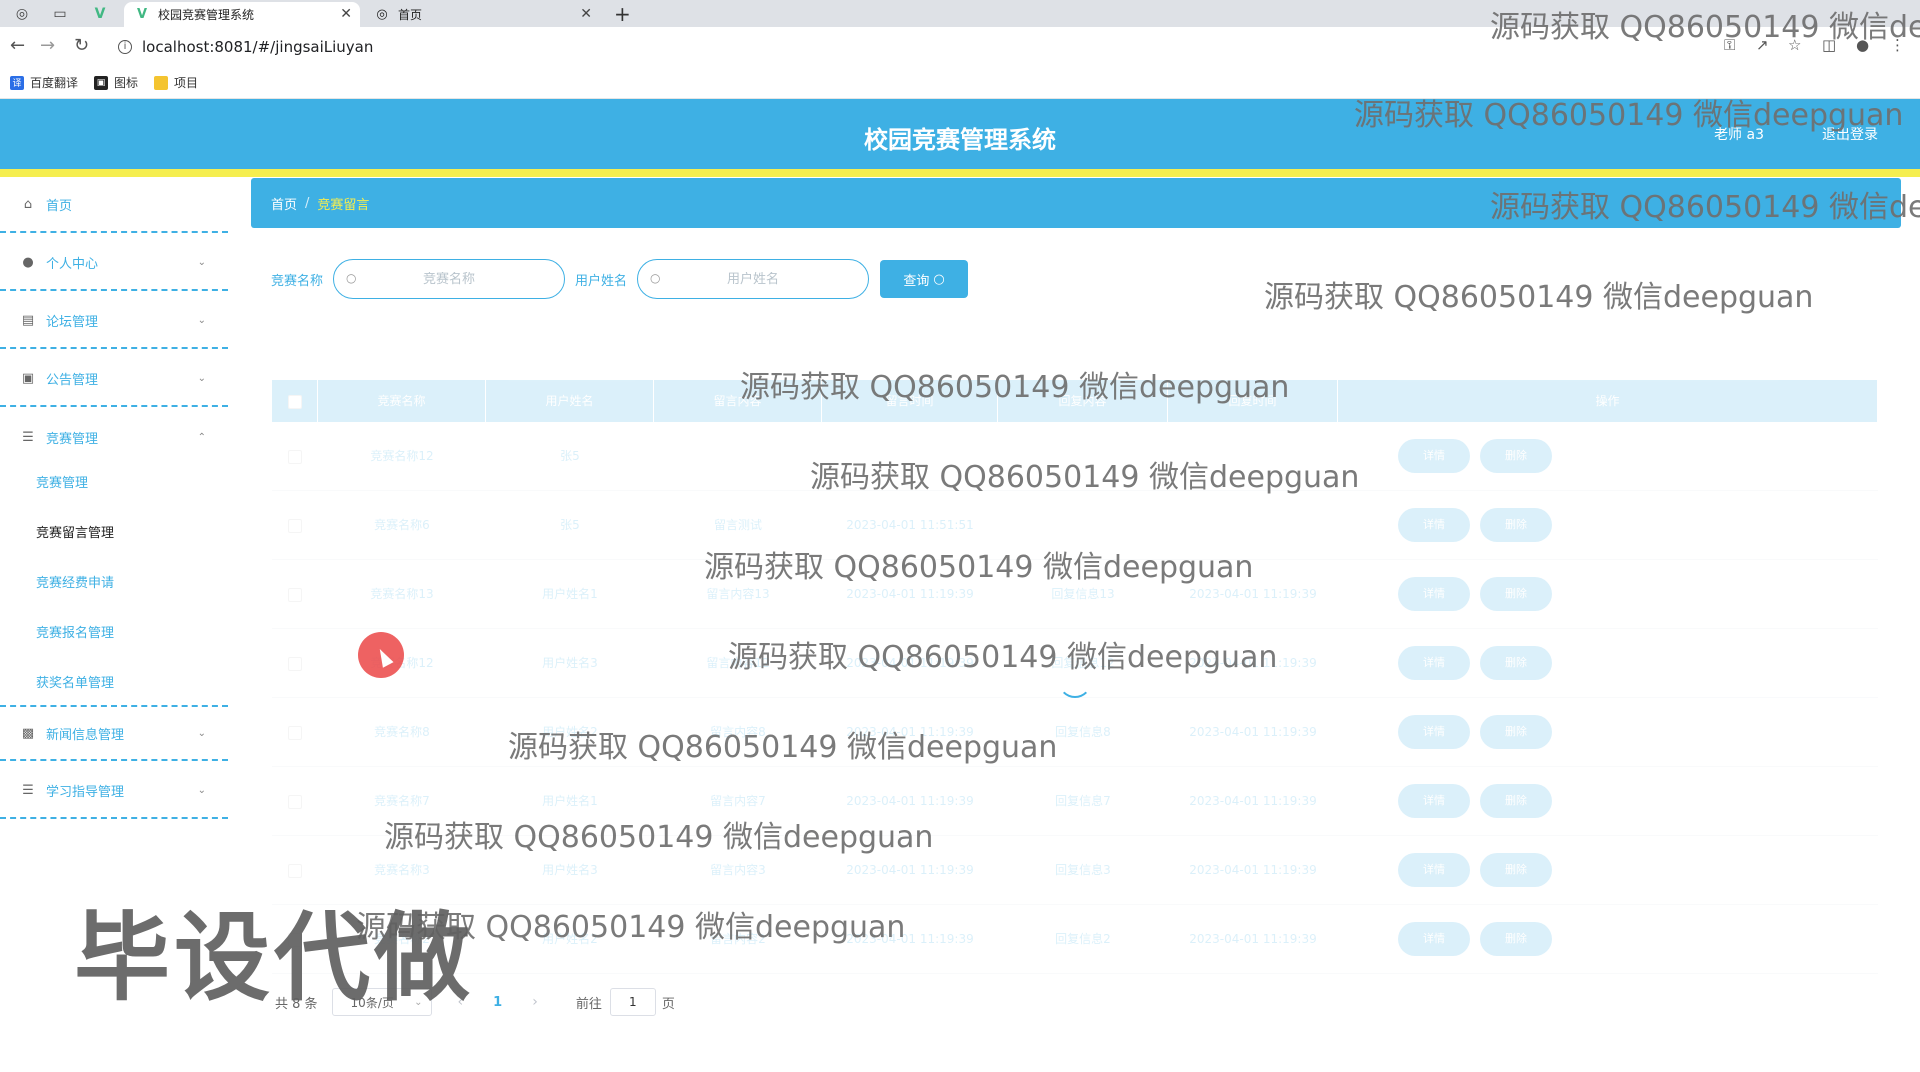 The width and height of the screenshot is (1920, 1072). What do you see at coordinates (343, 205) in the screenshot?
I see `breadcrumb-current: 竞赛留言` at bounding box center [343, 205].